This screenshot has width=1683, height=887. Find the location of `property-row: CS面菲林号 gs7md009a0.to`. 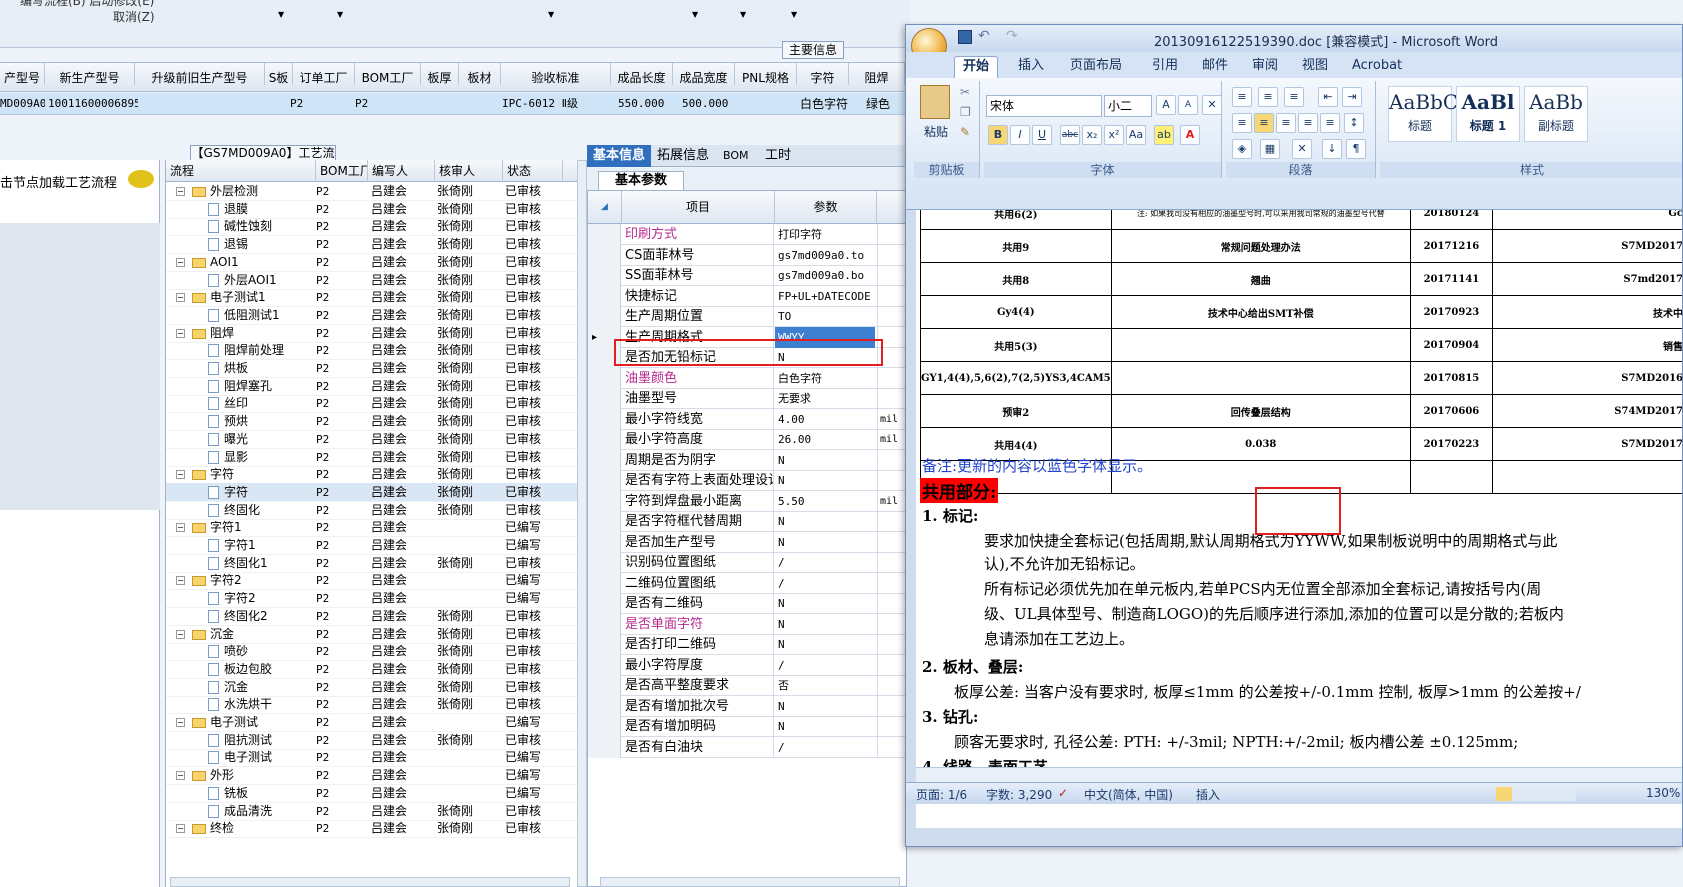

property-row: CS面菲林号 gs7md009a0.to is located at coordinates (747, 255).